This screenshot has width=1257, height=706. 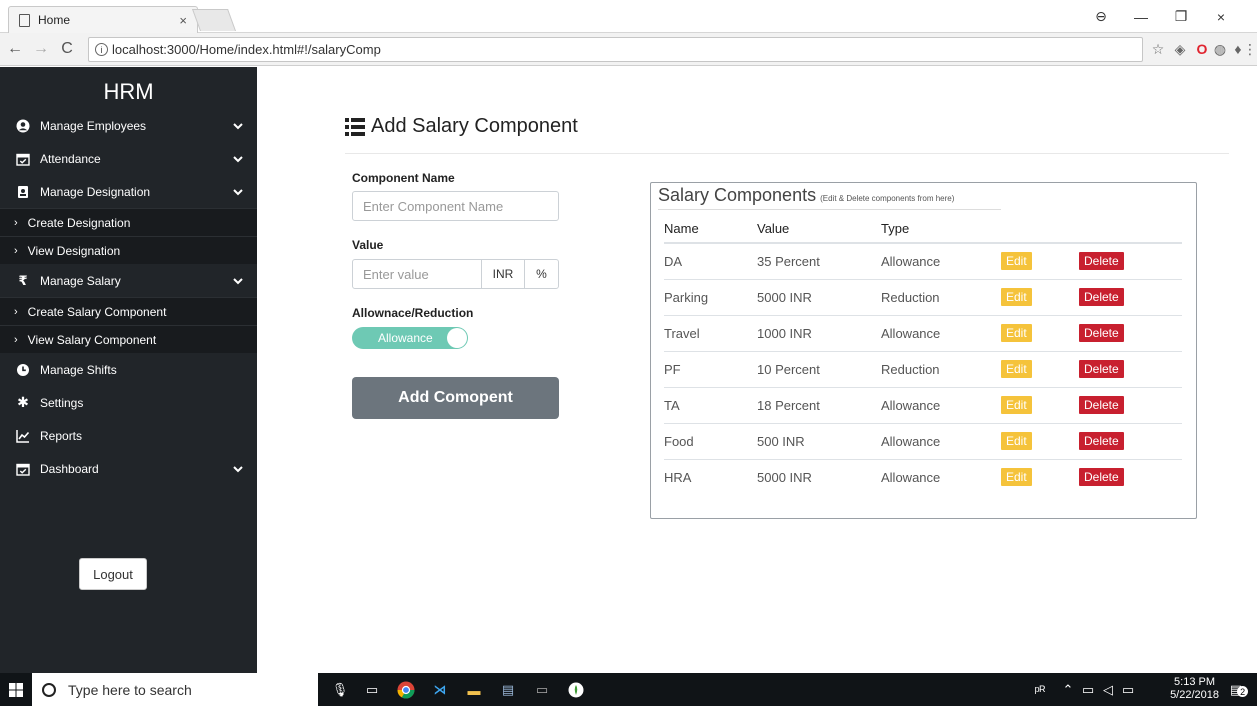 I want to click on sidebar-item-attendance: Attendance, so click(x=128, y=158).